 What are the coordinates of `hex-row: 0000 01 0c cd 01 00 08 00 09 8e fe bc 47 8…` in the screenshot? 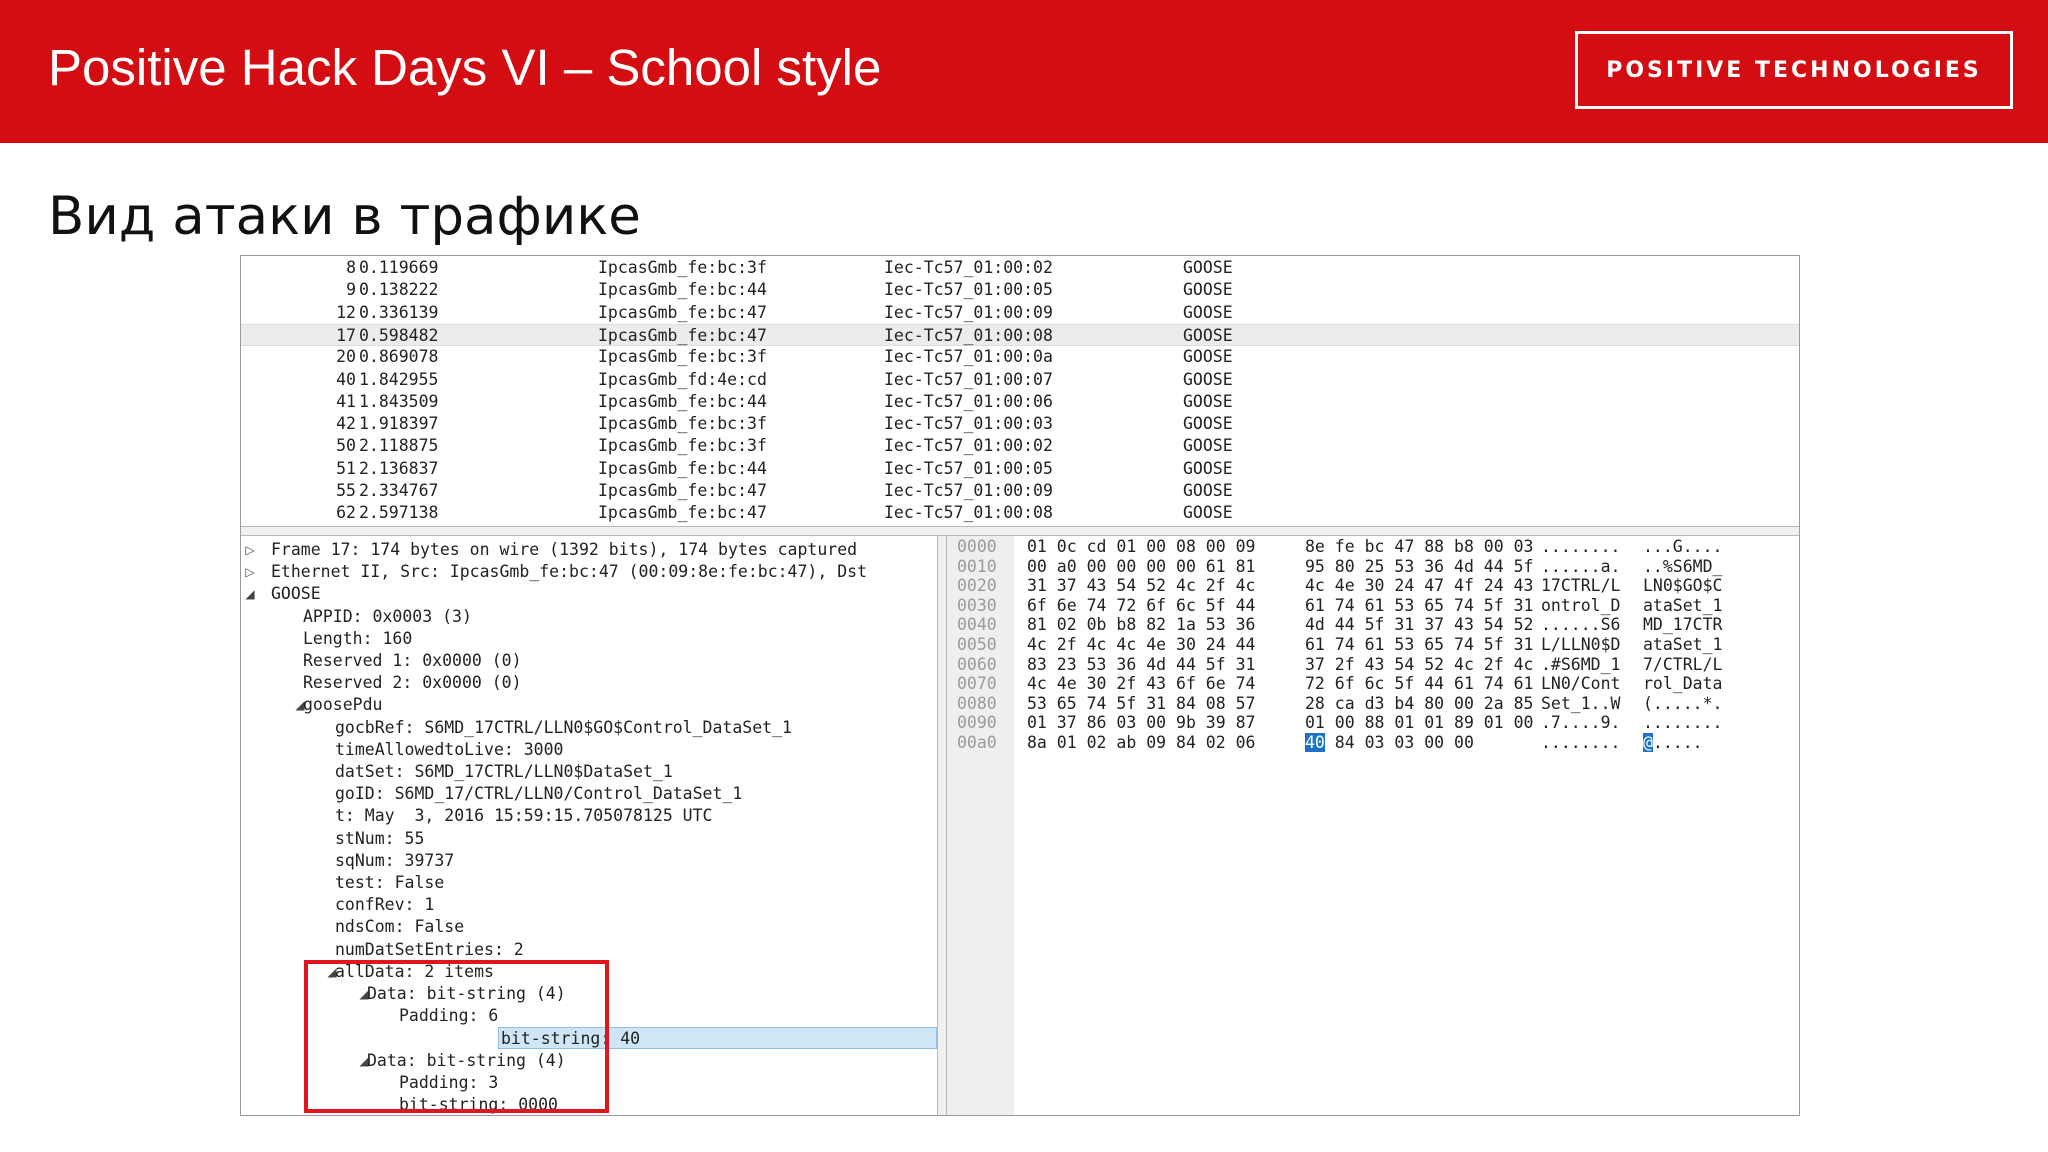 It's located at (1373, 547).